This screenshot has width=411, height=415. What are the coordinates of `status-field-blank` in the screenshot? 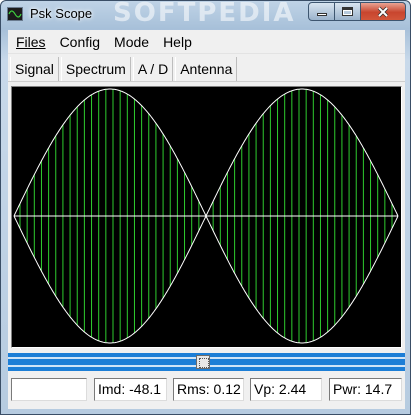 It's located at (49, 389).